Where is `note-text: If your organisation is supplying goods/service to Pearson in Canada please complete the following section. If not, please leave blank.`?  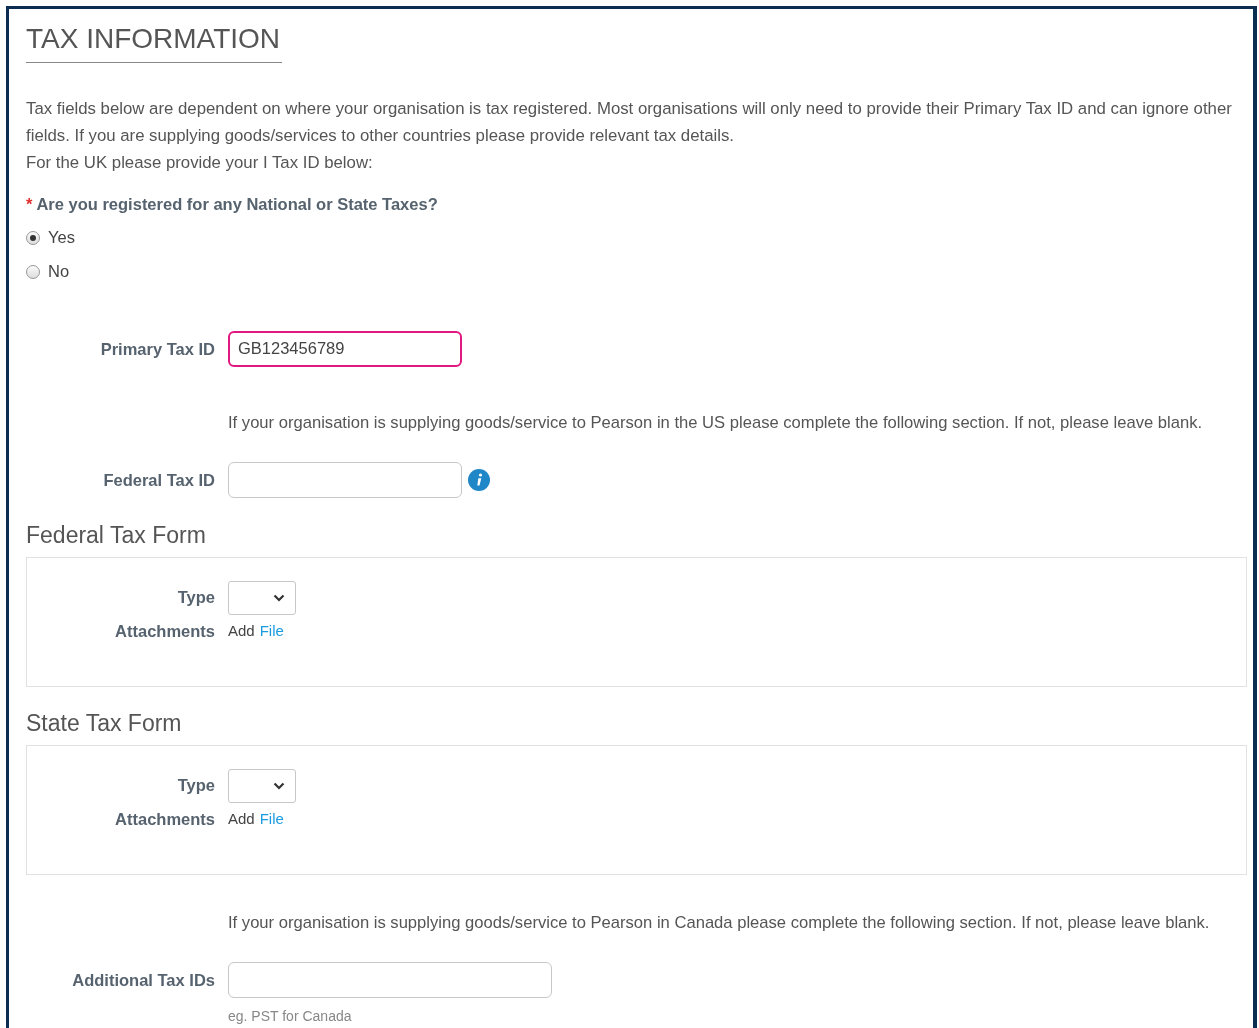 note-text: If your organisation is supplying goods/service to Pearson in Canada please complete the following section. If not, please leave blank. is located at coordinates (719, 922).